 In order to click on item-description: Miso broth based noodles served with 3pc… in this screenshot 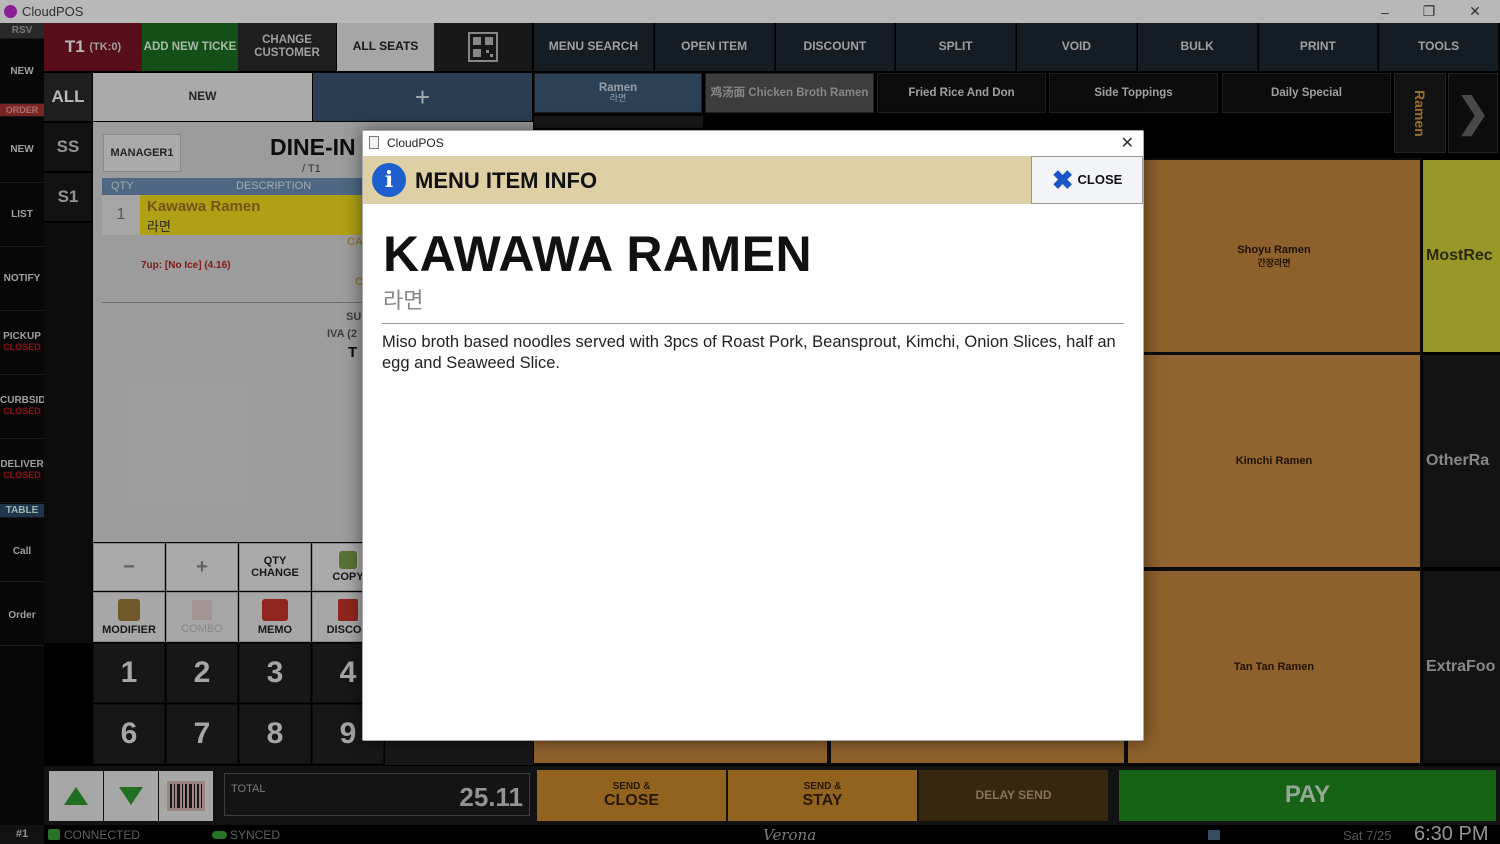, I will do `click(749, 352)`.